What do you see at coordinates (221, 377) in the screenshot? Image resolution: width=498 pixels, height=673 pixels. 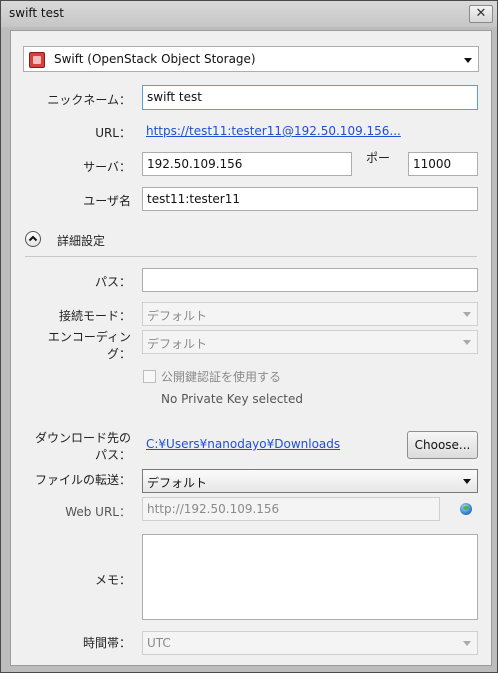 I see `pubkey-label: 公開鍵認証を使用する` at bounding box center [221, 377].